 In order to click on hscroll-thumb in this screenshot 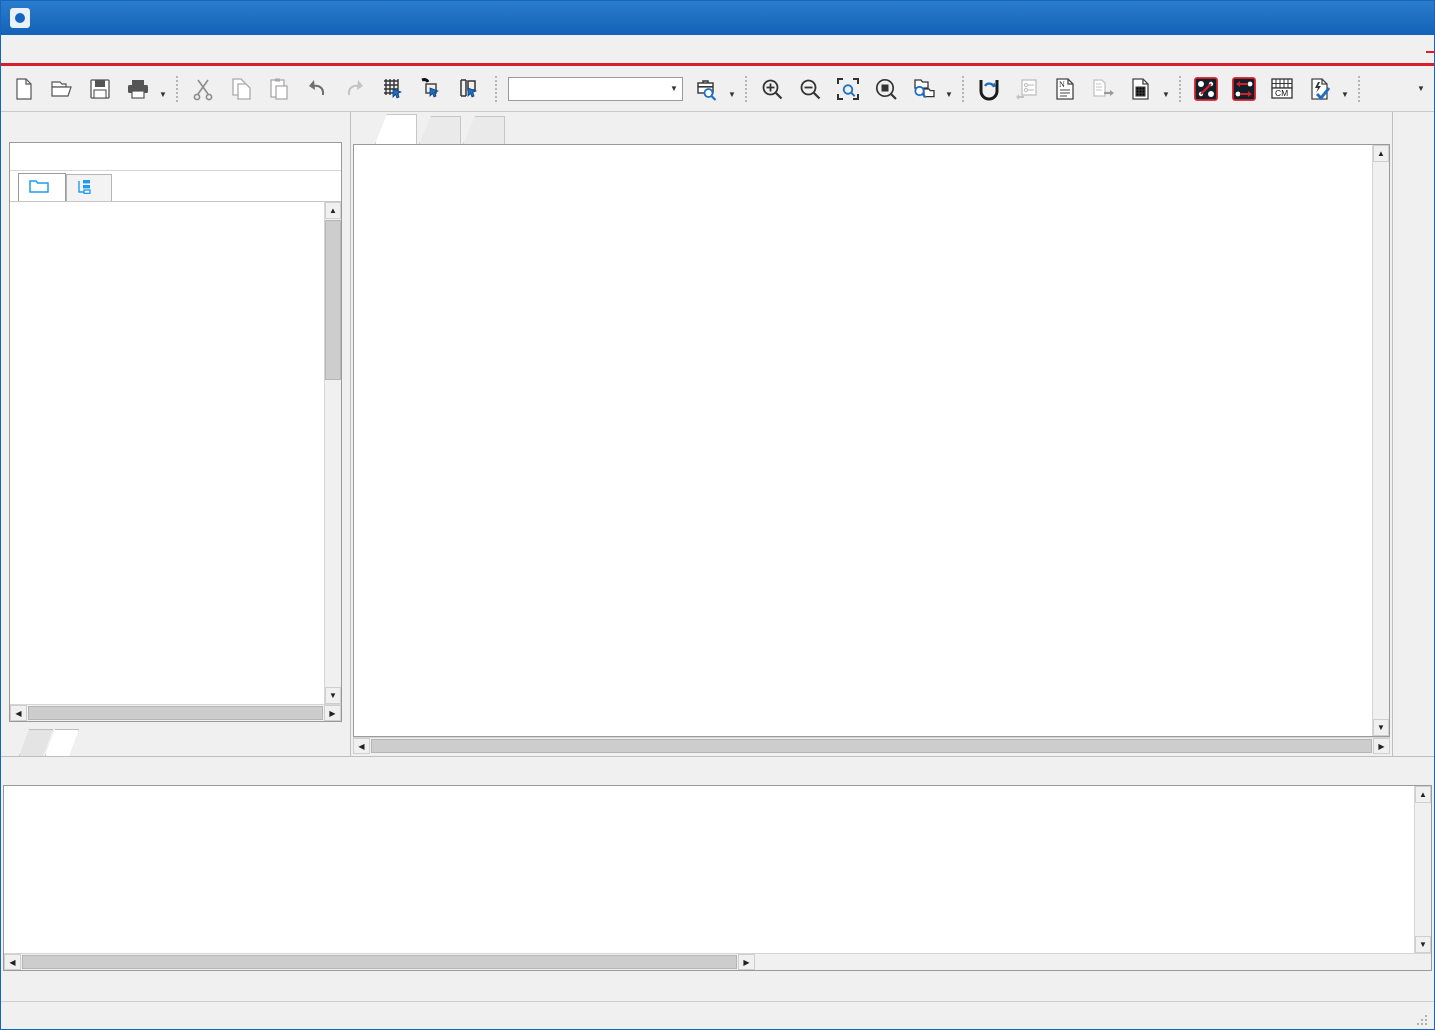, I will do `click(175, 713)`.